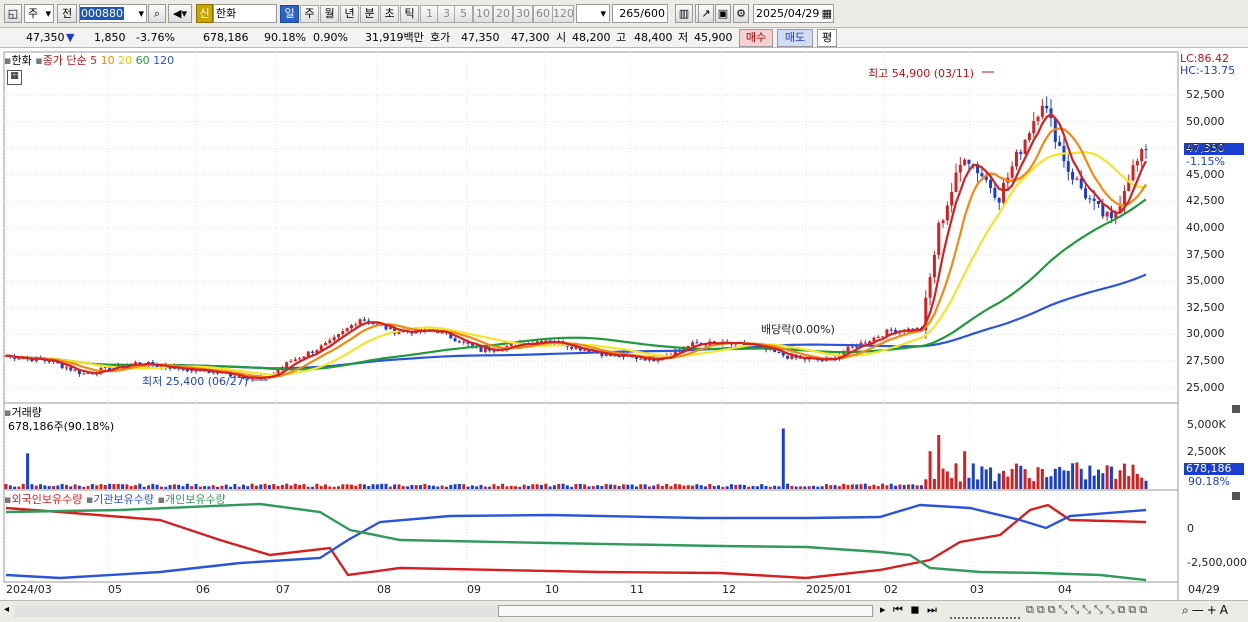 The width and height of the screenshot is (1248, 622). Describe the element at coordinates (389, 14) in the screenshot. I see `period-second: 초` at that location.